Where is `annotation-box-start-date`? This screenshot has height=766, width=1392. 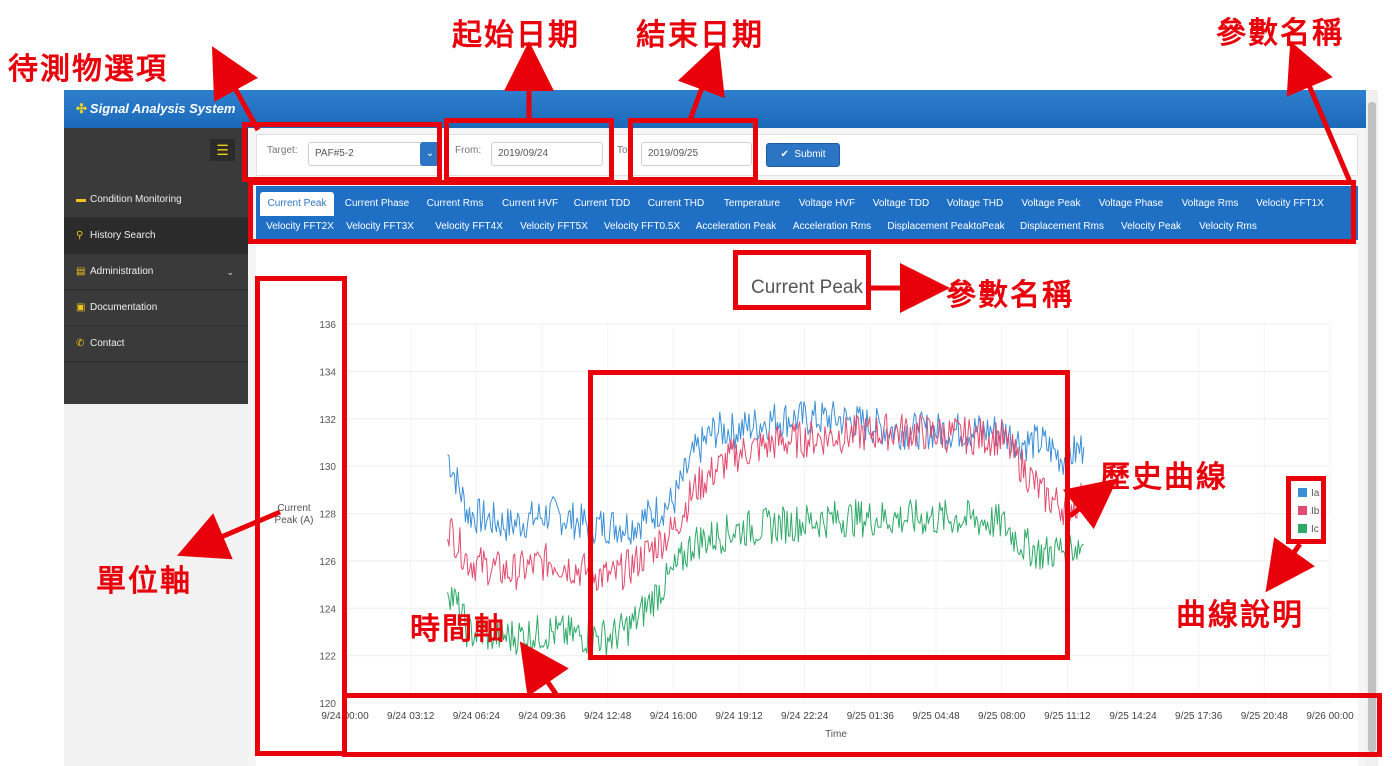 annotation-box-start-date is located at coordinates (529, 150).